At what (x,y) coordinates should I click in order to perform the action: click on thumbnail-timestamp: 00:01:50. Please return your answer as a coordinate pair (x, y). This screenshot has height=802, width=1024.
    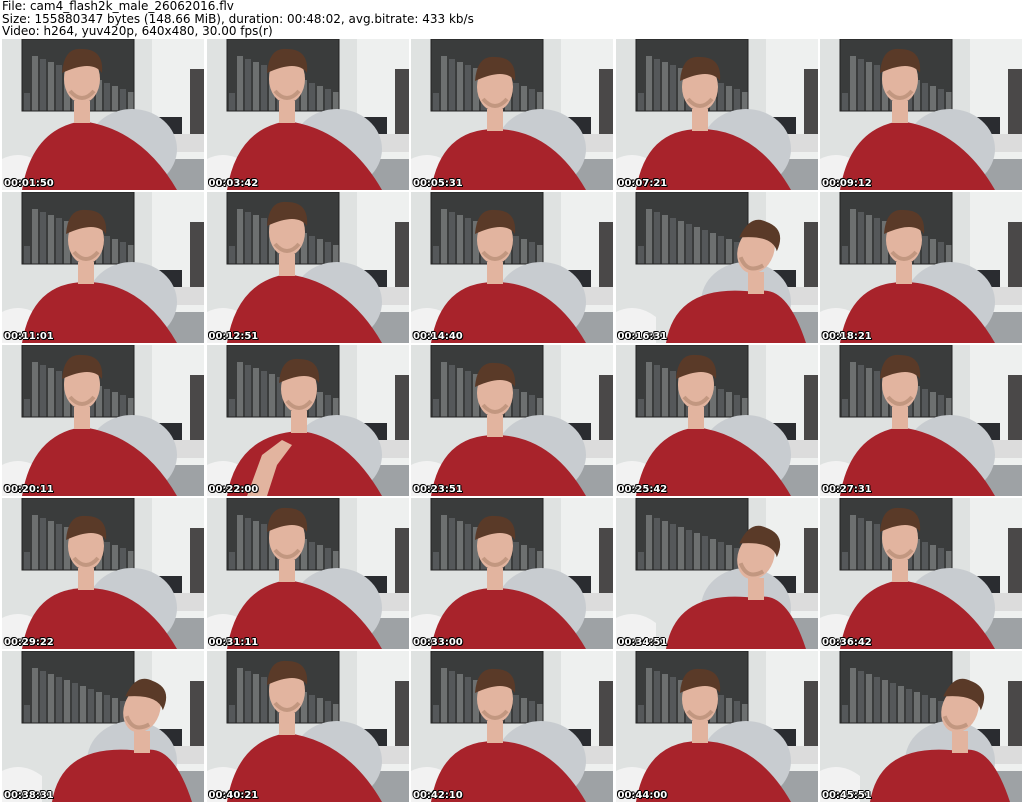
    Looking at the image, I should click on (29, 183).